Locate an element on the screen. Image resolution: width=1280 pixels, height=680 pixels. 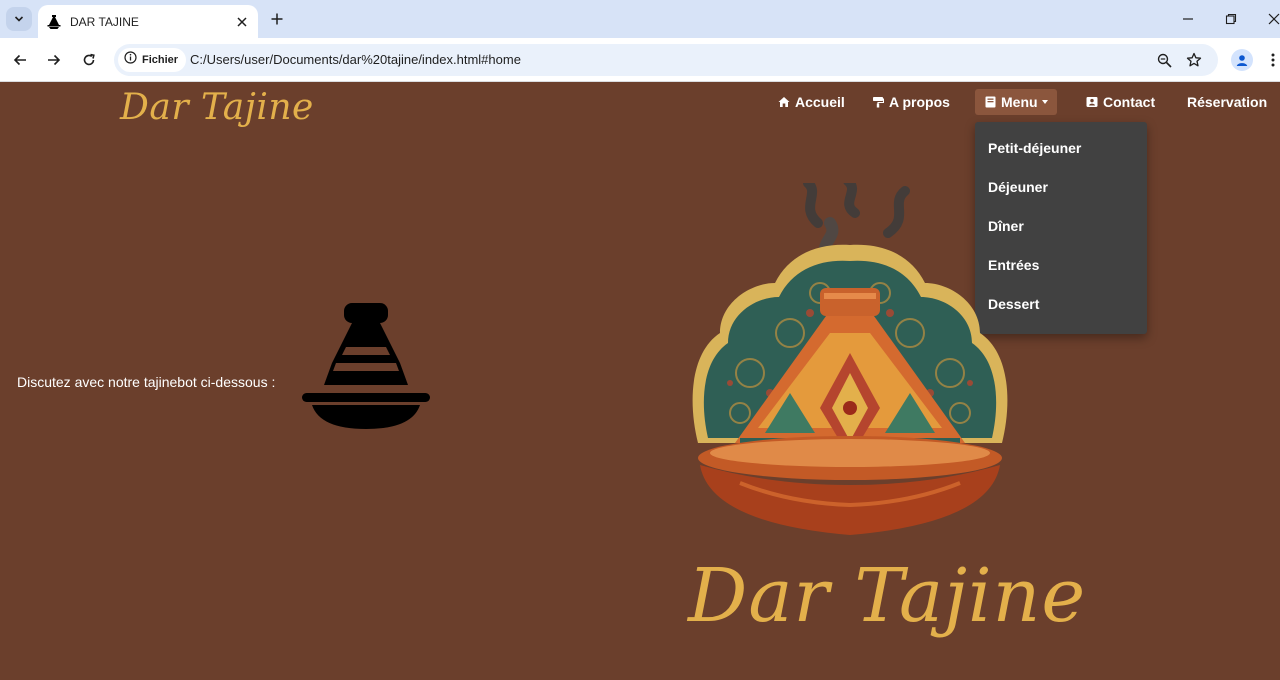
tajine-illustration is located at coordinates (850, 359).